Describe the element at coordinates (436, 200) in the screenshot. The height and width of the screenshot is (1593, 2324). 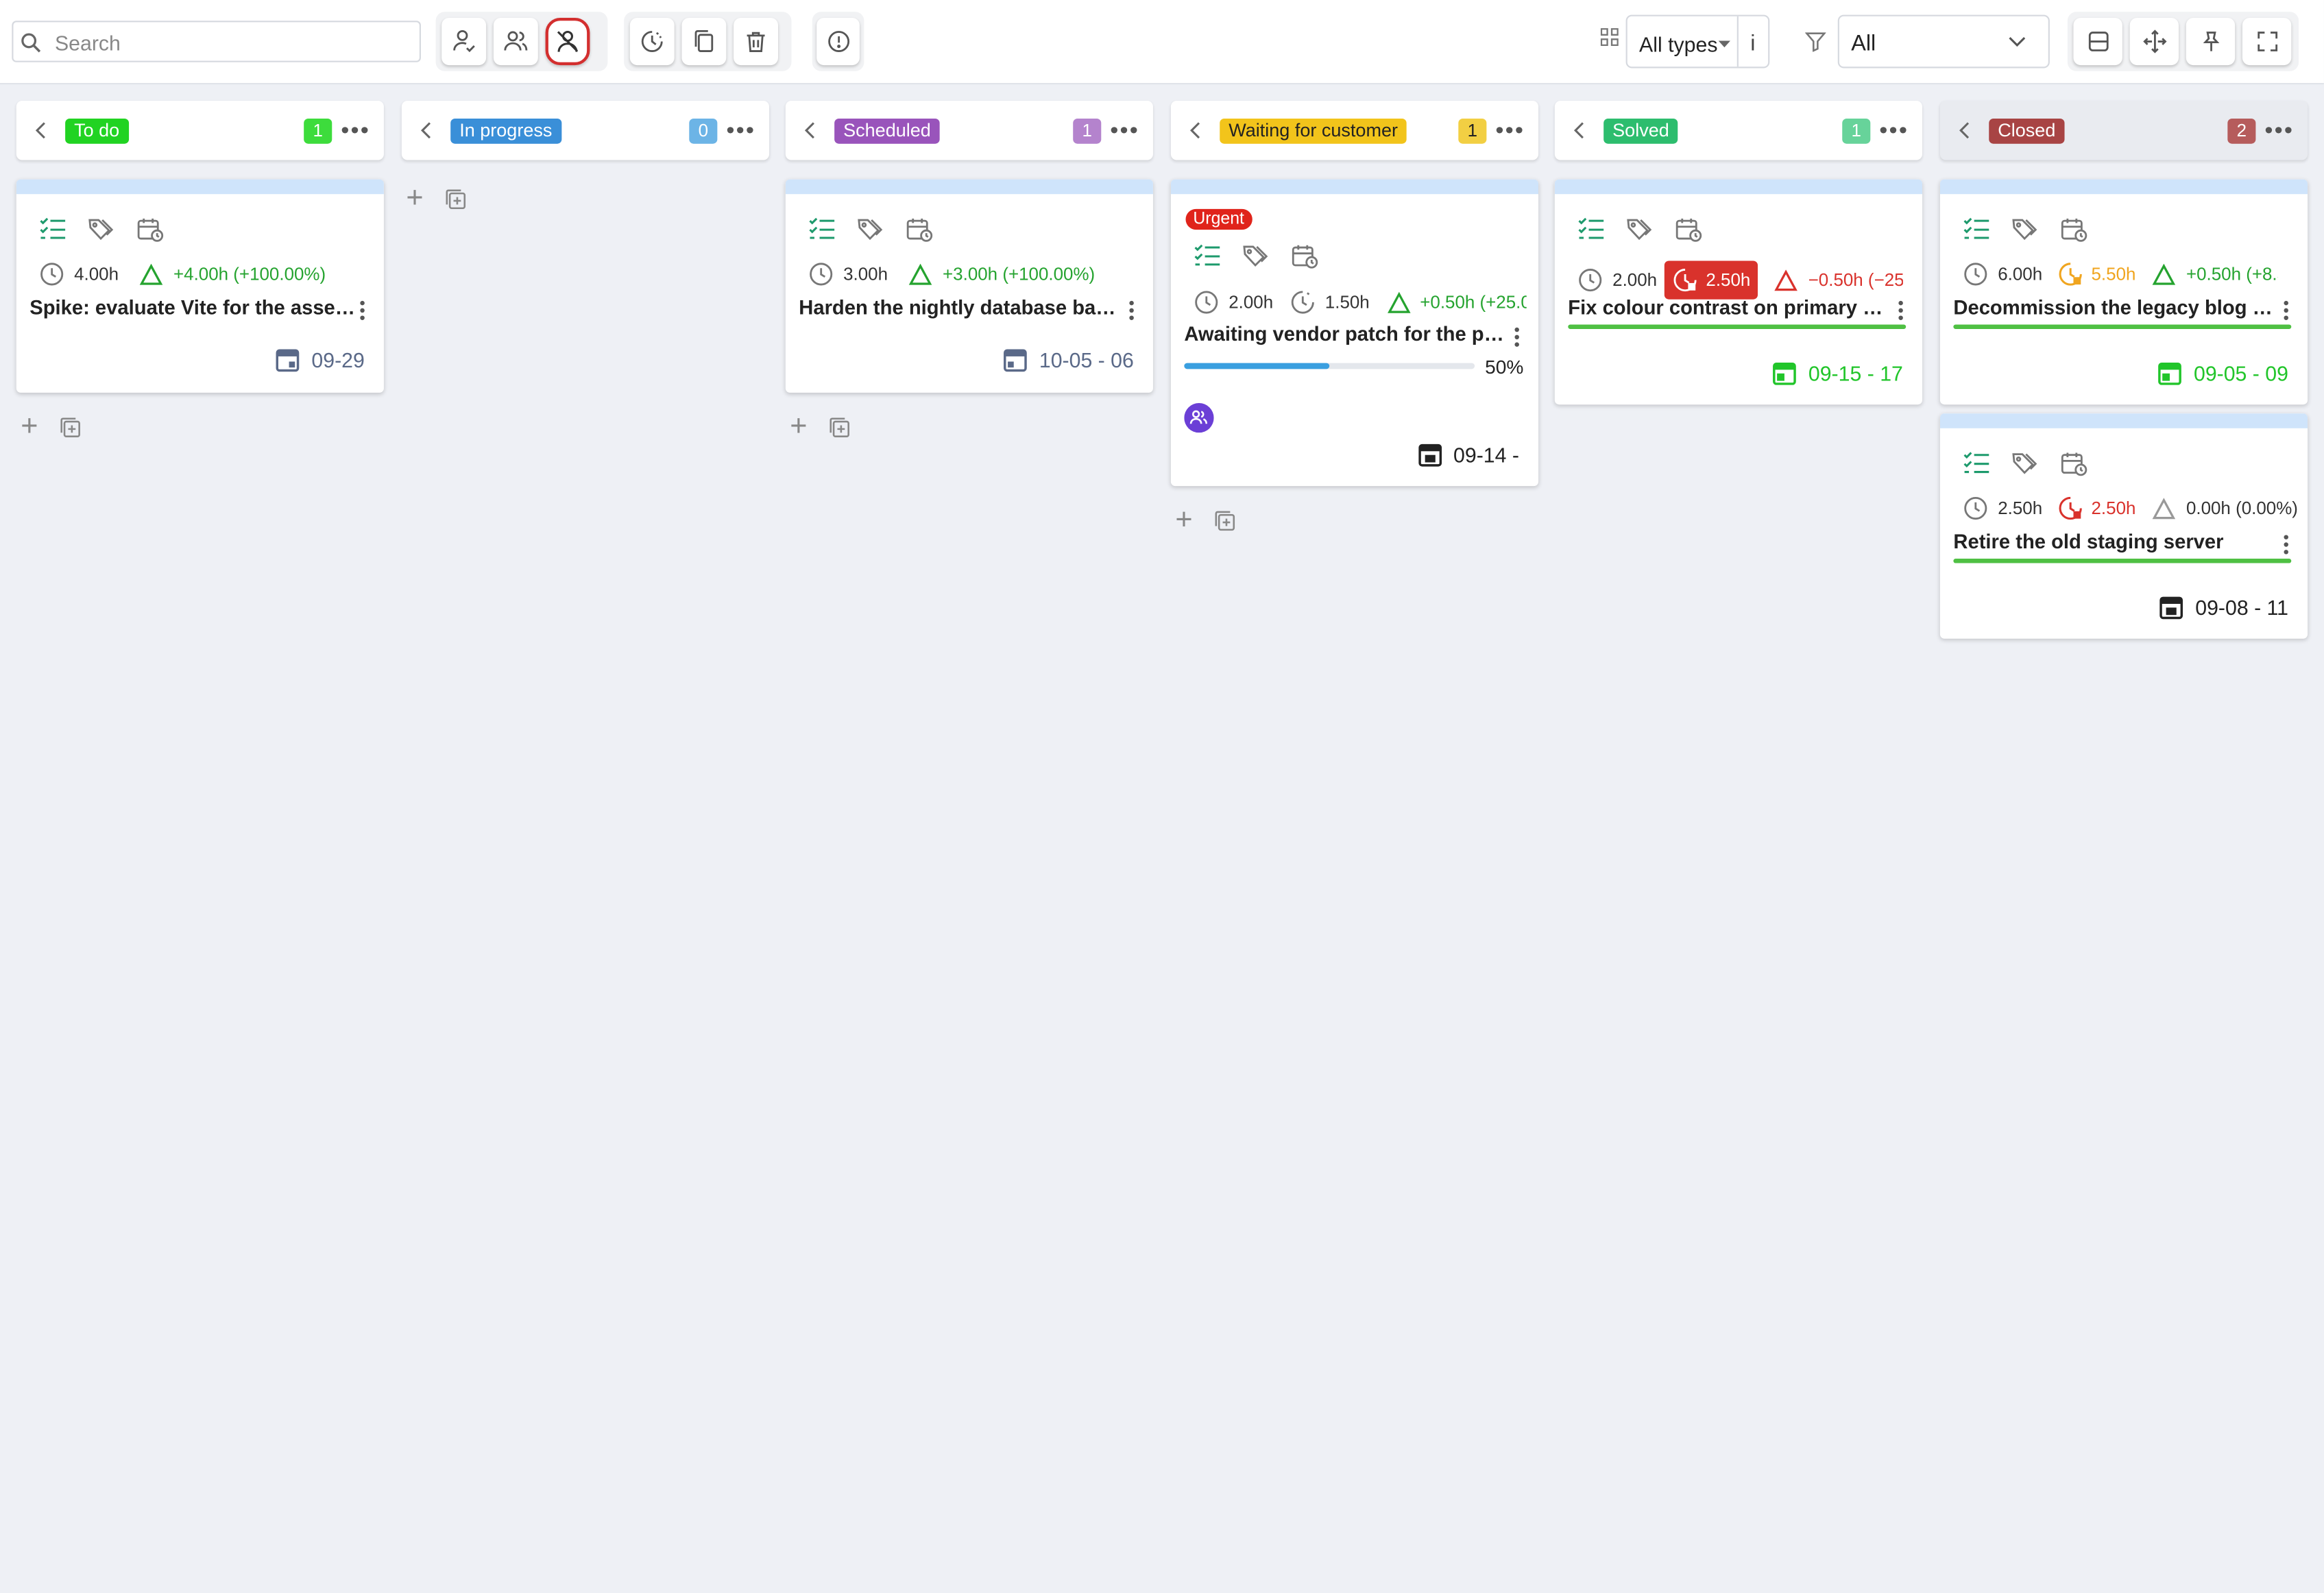
I see `add-row: +` at that location.